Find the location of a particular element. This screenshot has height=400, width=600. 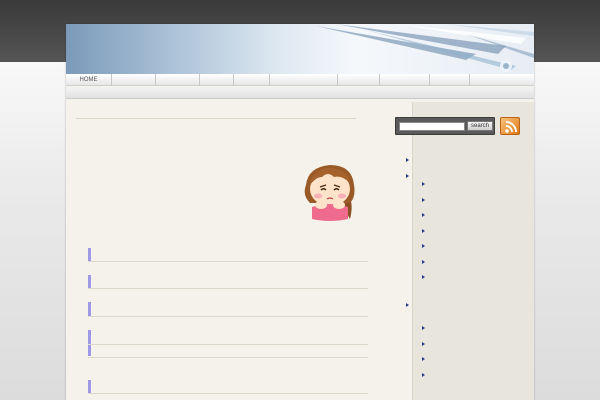

girl-mascot-illustration is located at coordinates (329, 193).